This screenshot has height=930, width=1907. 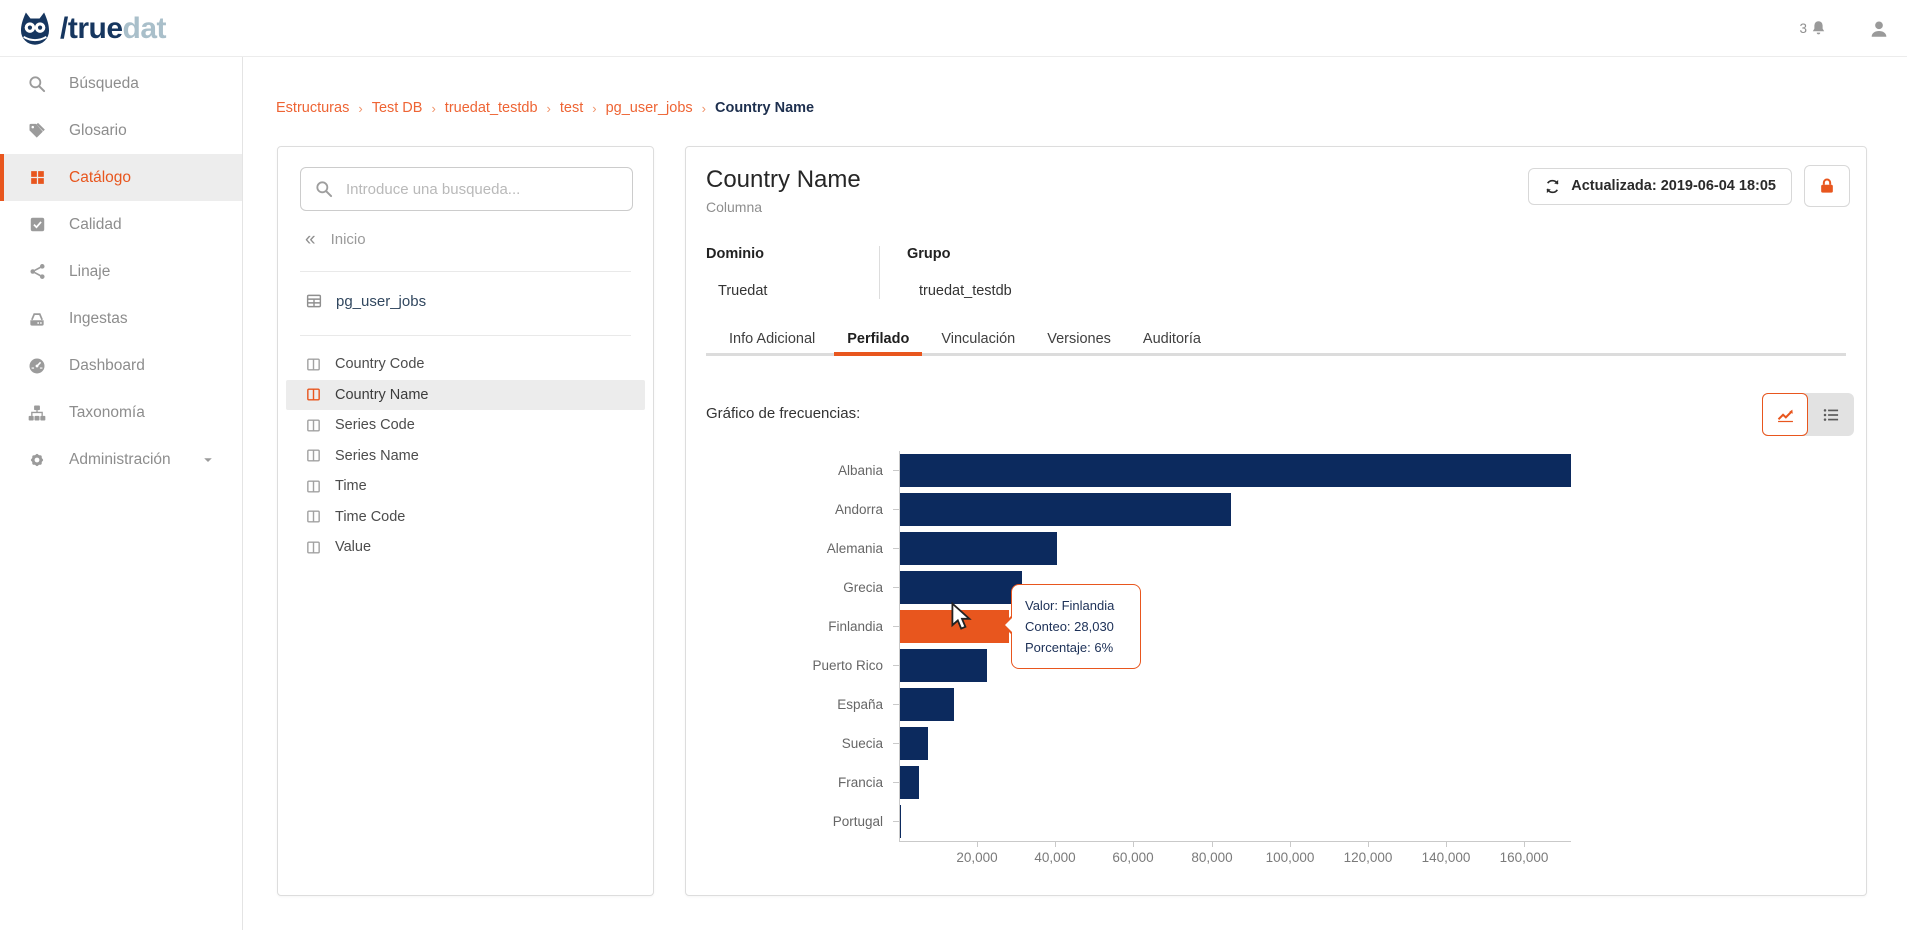 What do you see at coordinates (113, 29) in the screenshot?
I see `logo-text: /truedat` at bounding box center [113, 29].